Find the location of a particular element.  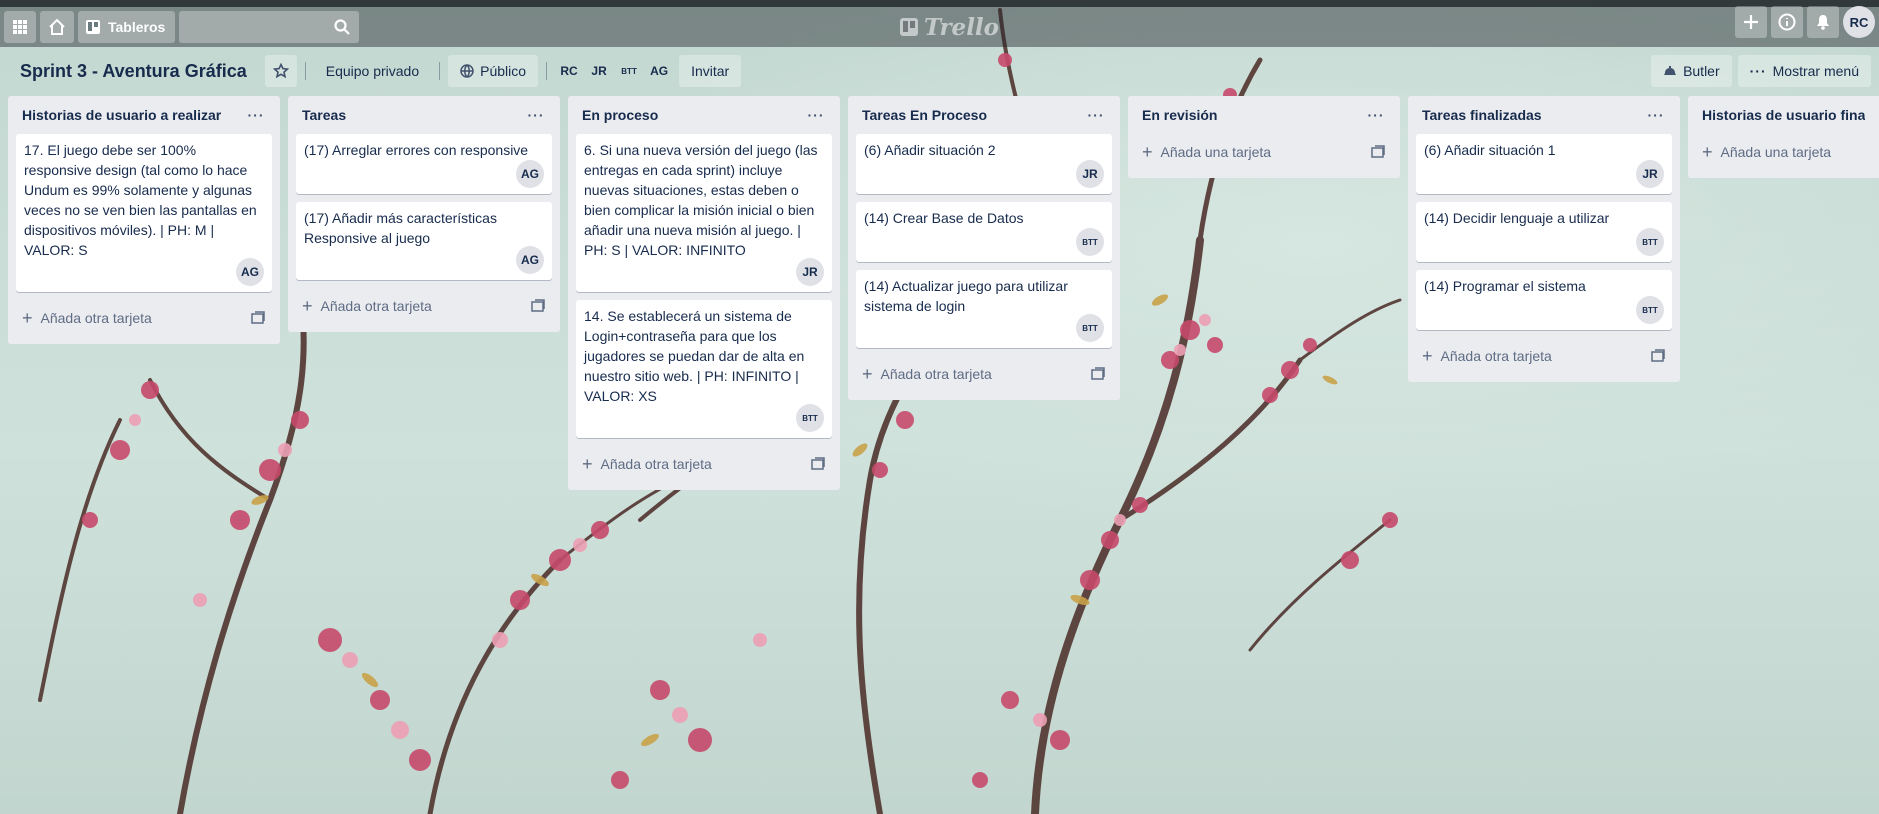

list-header: Historias de usuario a realizar ··· is located at coordinates (144, 115).